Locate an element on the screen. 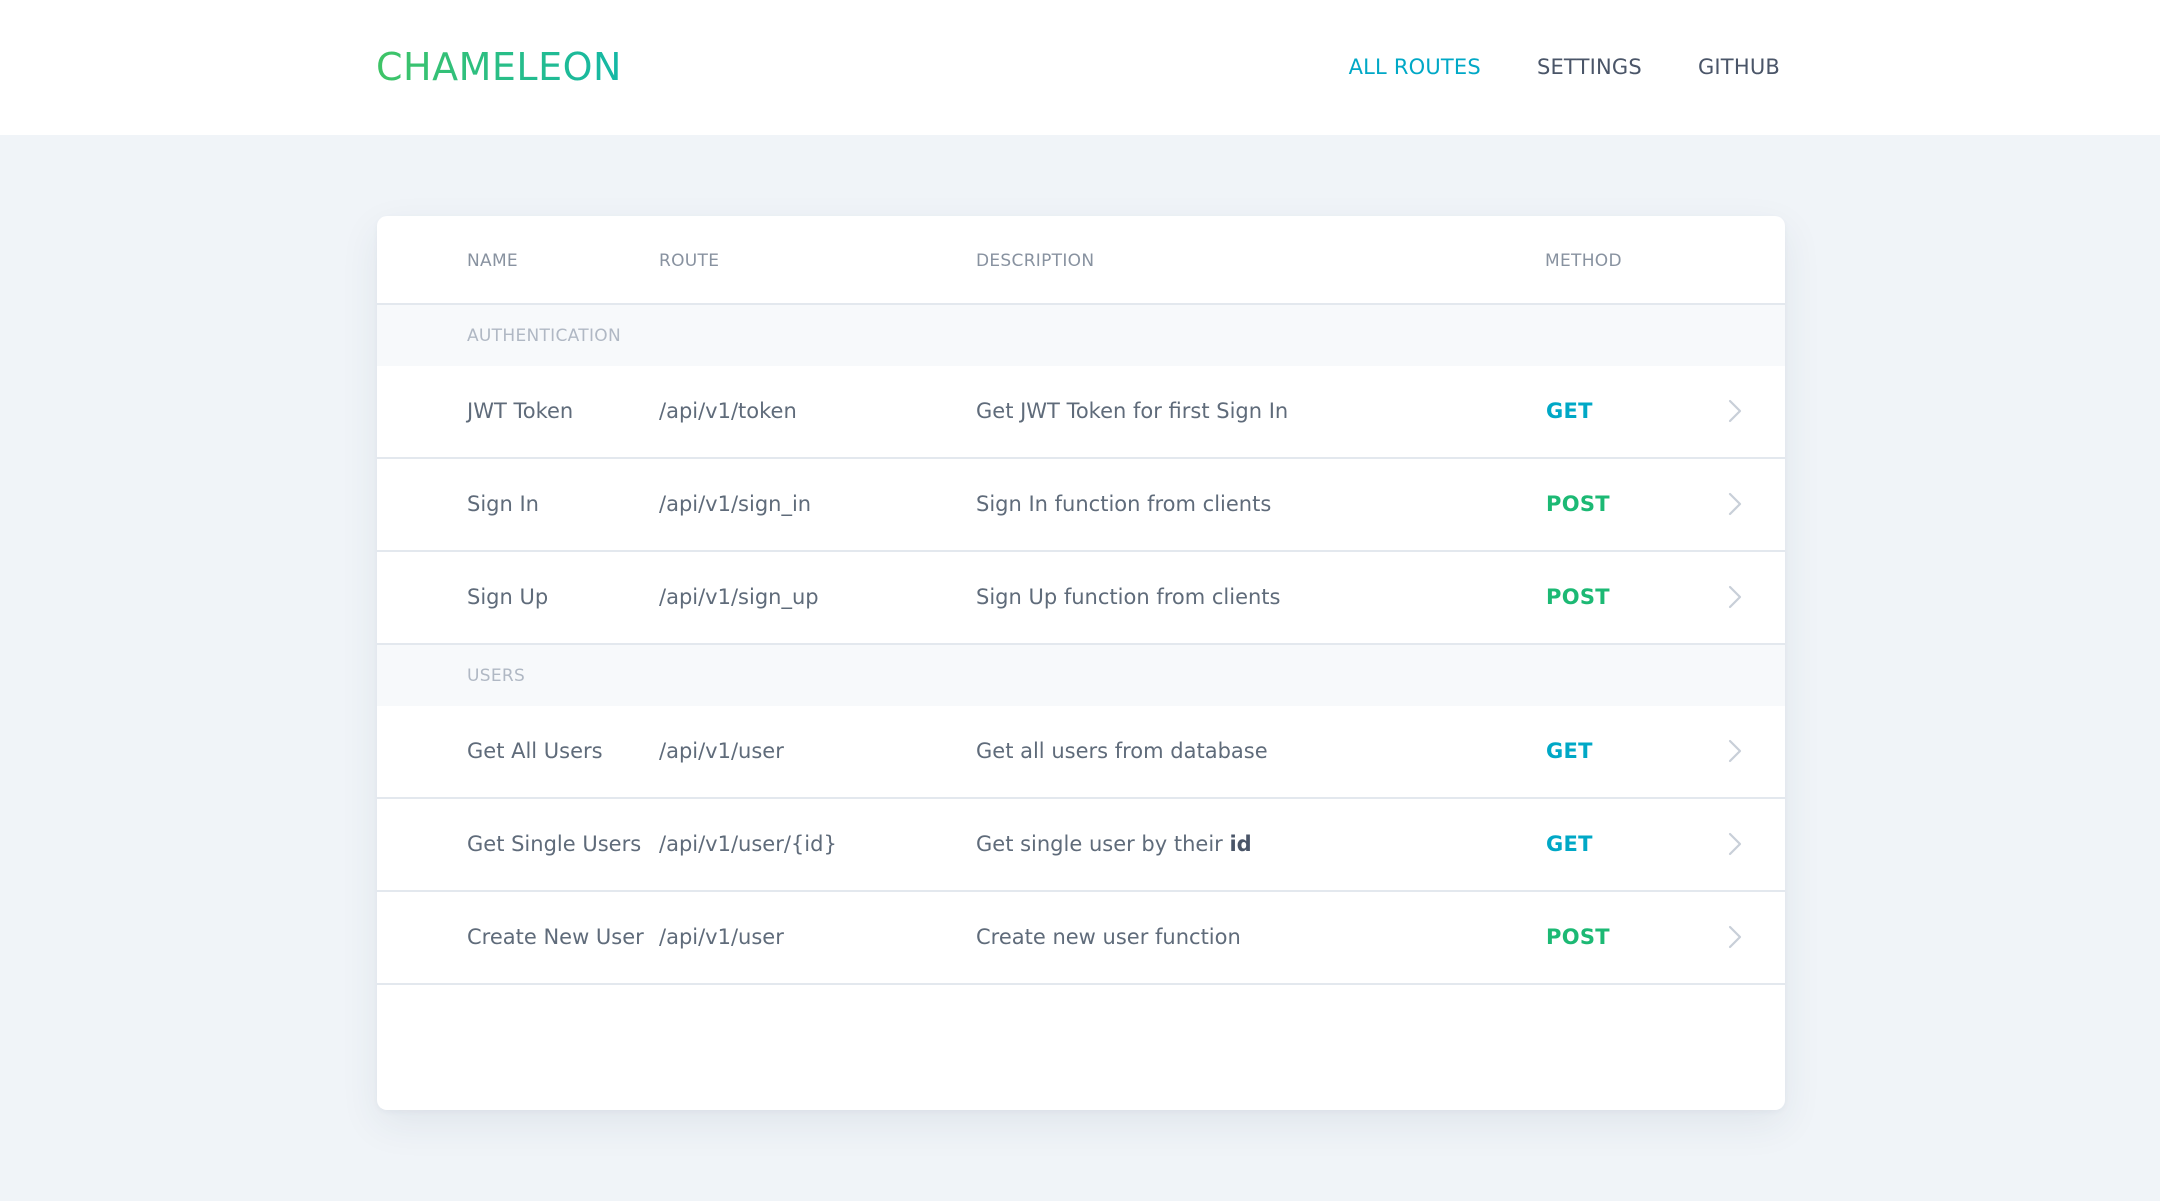  route-description: Create new user function is located at coordinates (1108, 937).